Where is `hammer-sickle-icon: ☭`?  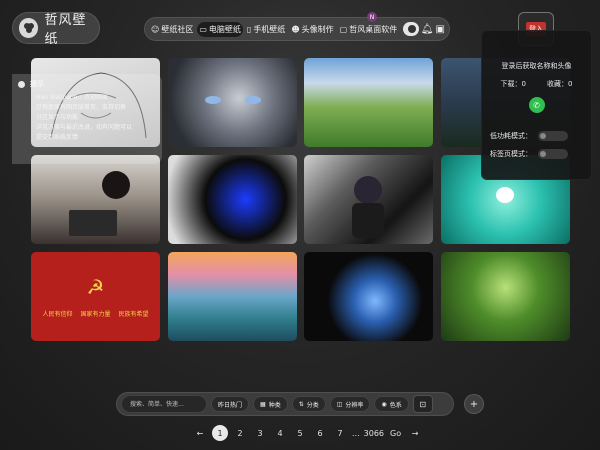 hammer-sickle-icon: ☭ is located at coordinates (95, 287).